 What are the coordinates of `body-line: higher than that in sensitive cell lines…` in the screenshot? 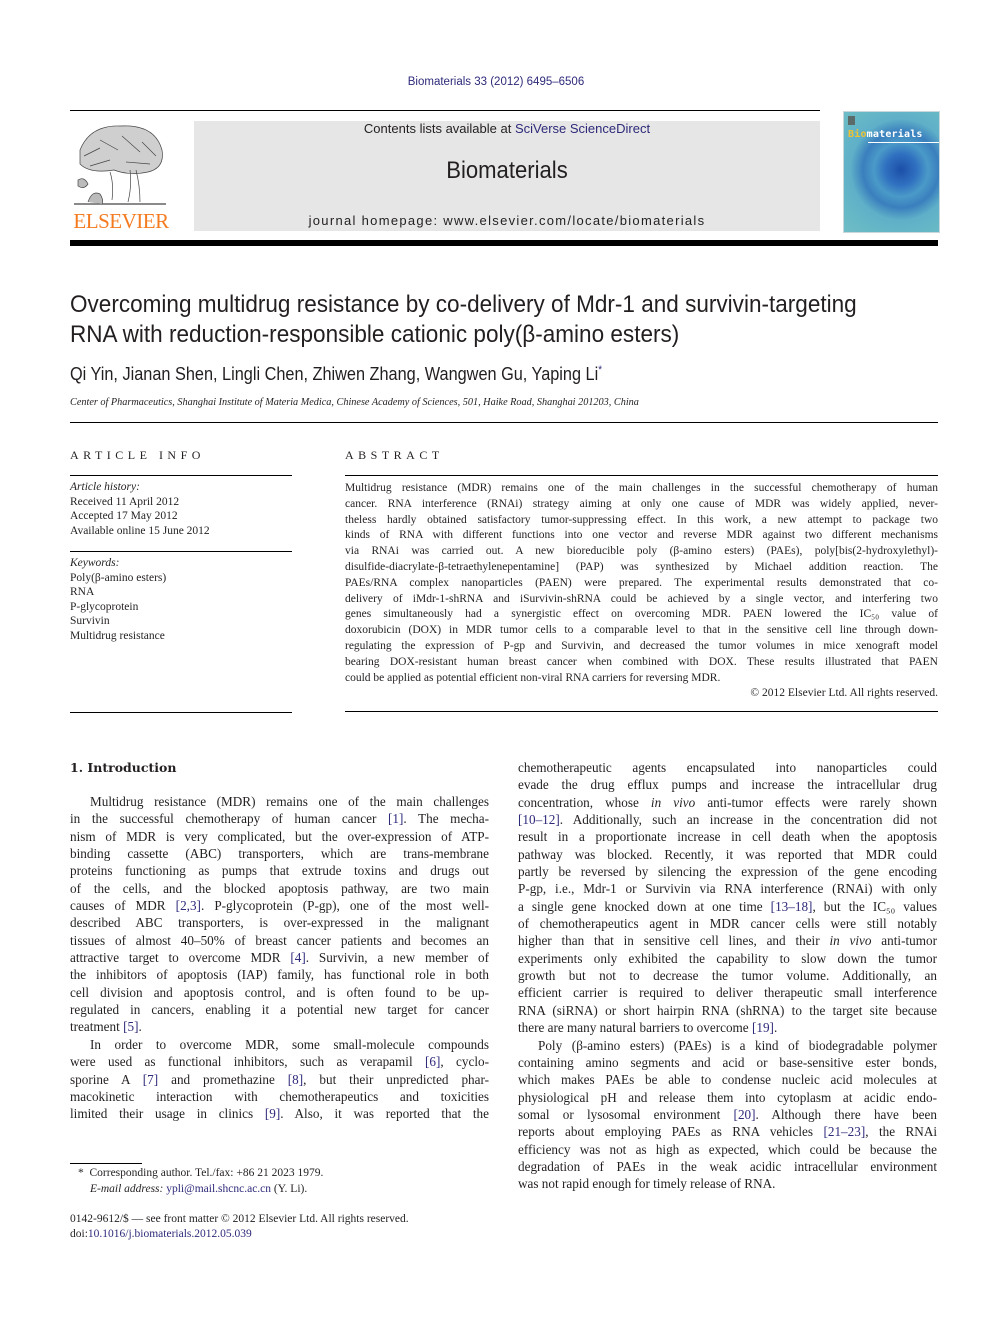 It's located at (727, 941).